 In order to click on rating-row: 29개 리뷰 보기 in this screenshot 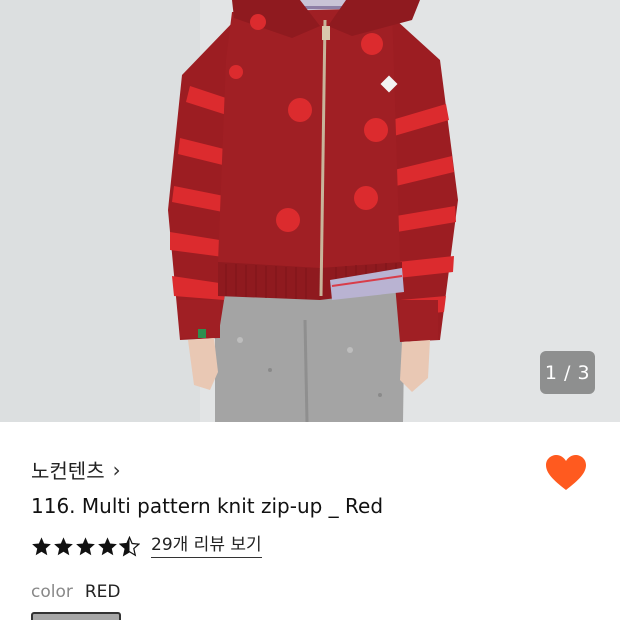, I will do `click(146, 547)`.